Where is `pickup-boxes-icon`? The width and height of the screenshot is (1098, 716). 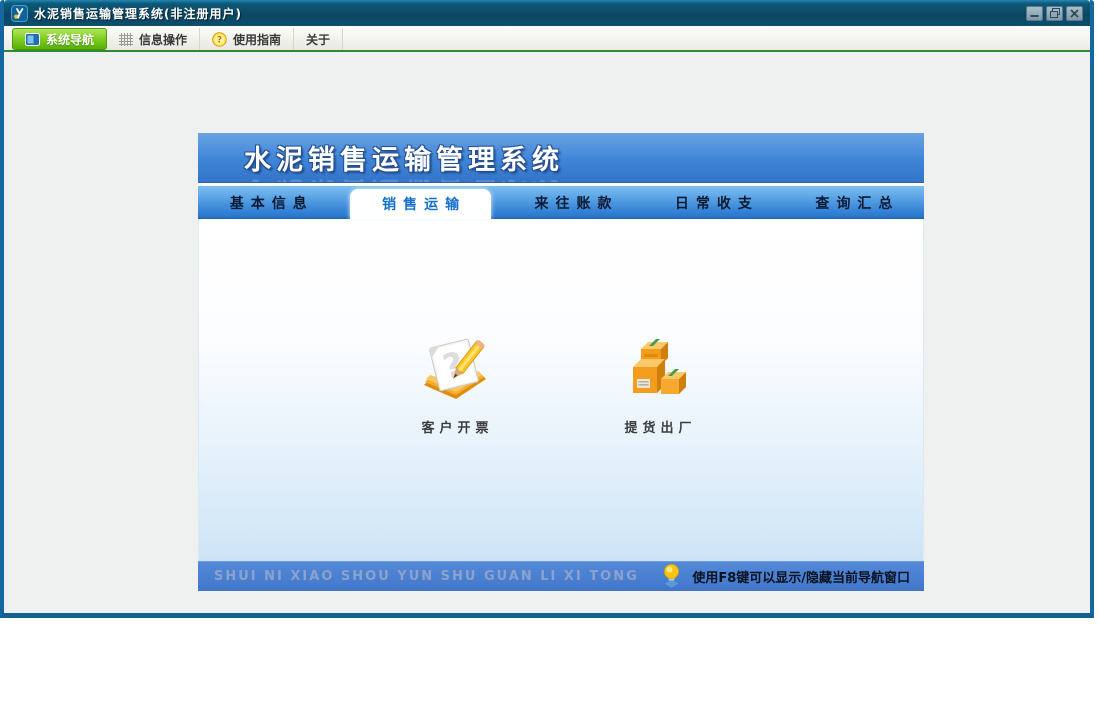 pickup-boxes-icon is located at coordinates (659, 366).